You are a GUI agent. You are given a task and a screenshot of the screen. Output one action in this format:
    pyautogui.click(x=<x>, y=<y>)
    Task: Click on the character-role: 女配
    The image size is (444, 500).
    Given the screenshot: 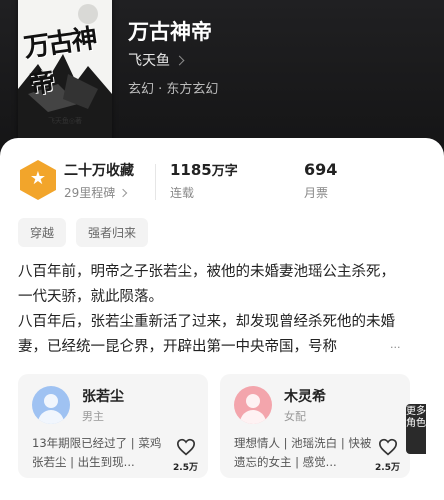 What is the action you would take?
    pyautogui.click(x=295, y=416)
    